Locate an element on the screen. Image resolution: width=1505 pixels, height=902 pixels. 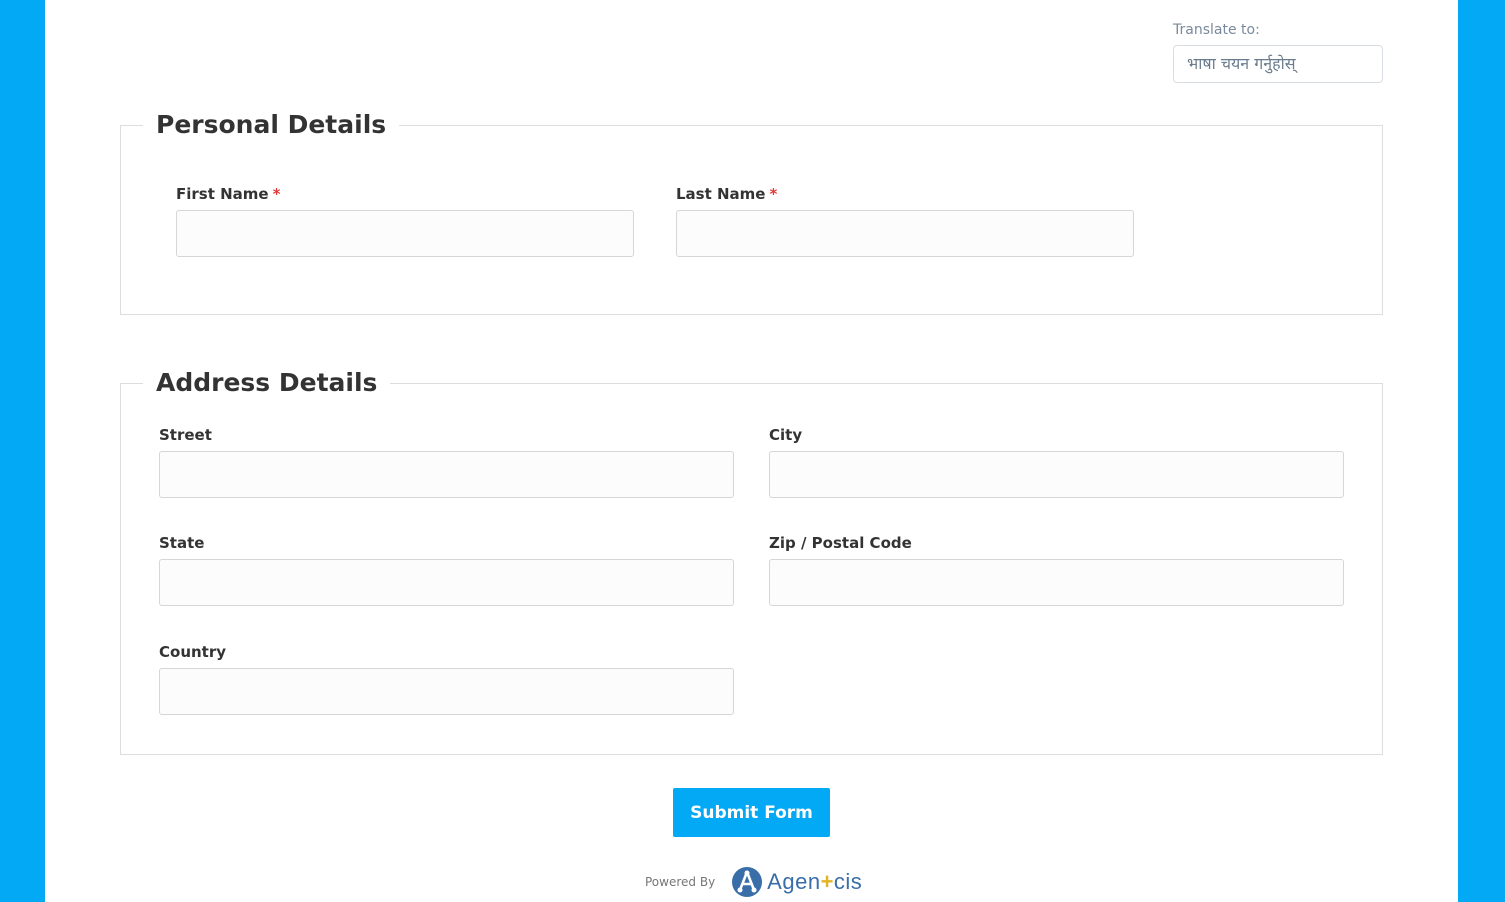
zip-label: Zip / Postal Code is located at coordinates (840, 543).